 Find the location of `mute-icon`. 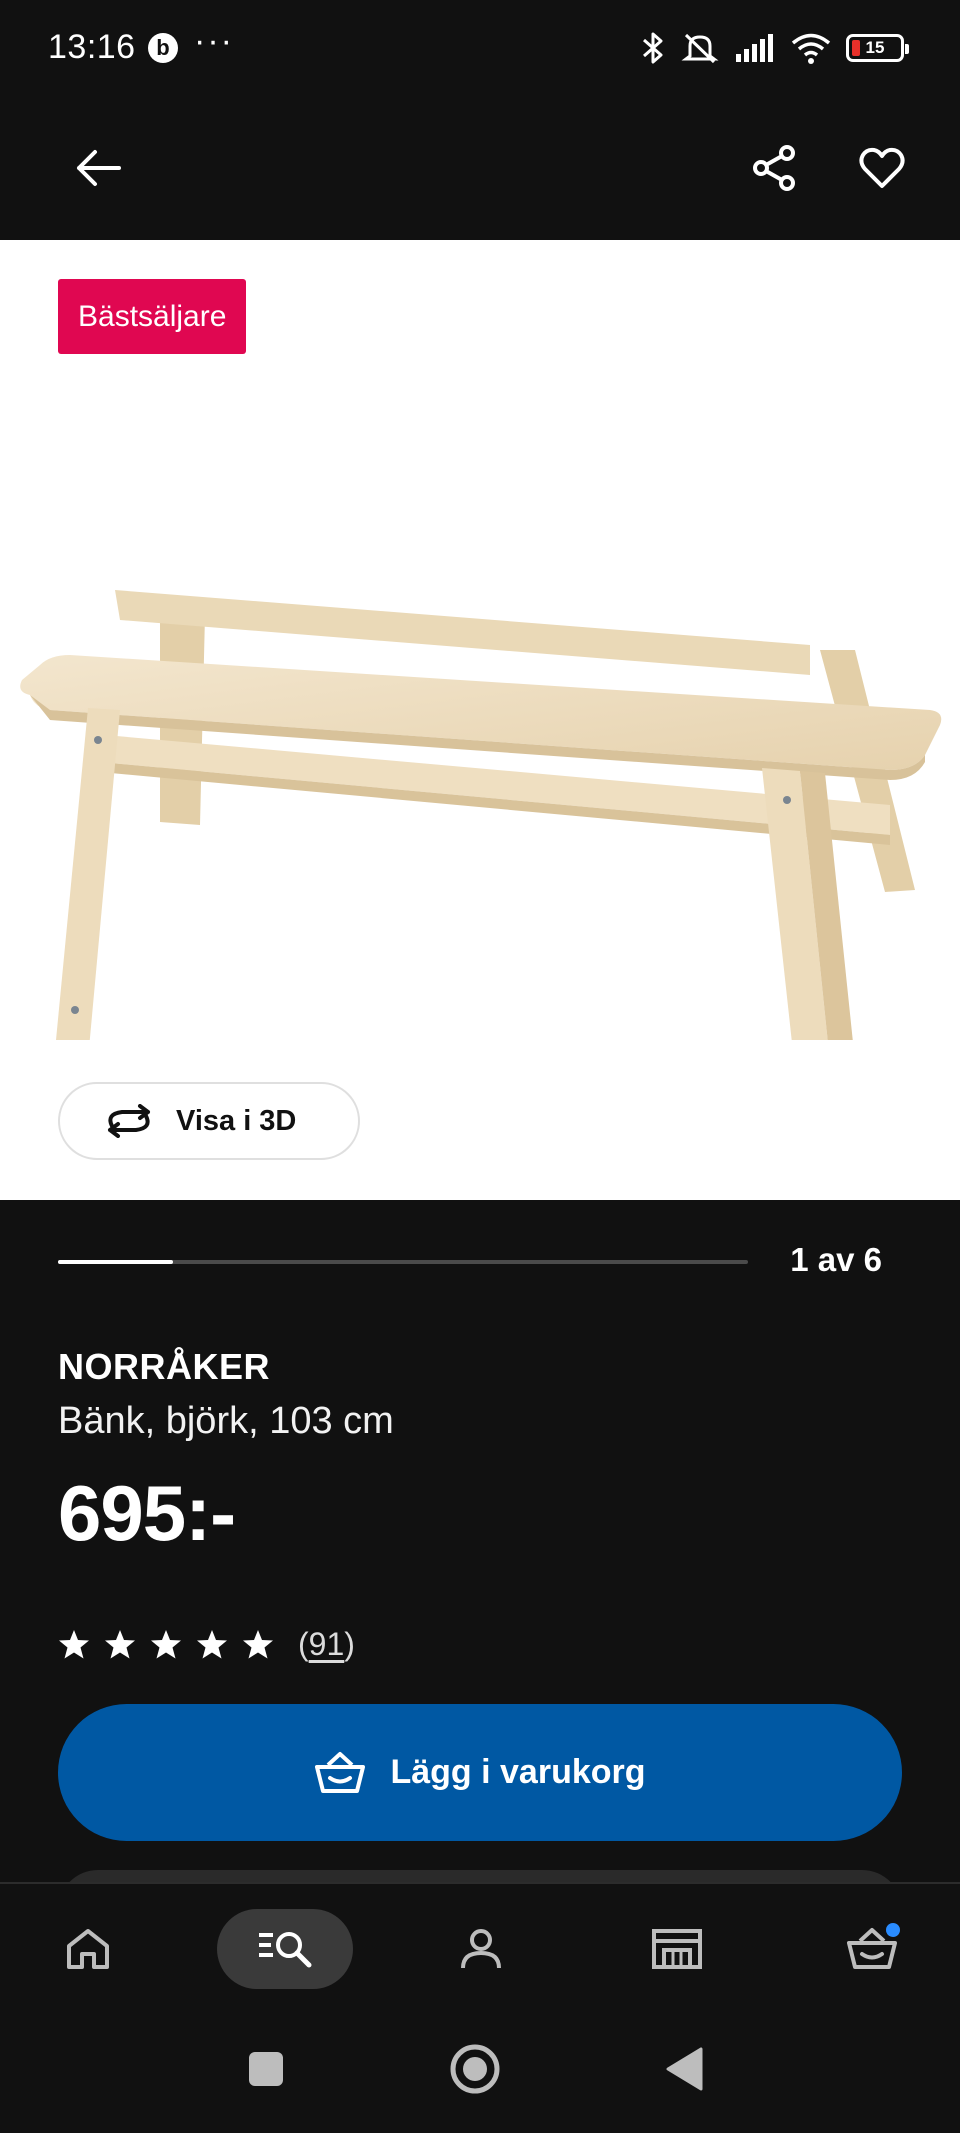

mute-icon is located at coordinates (700, 48).